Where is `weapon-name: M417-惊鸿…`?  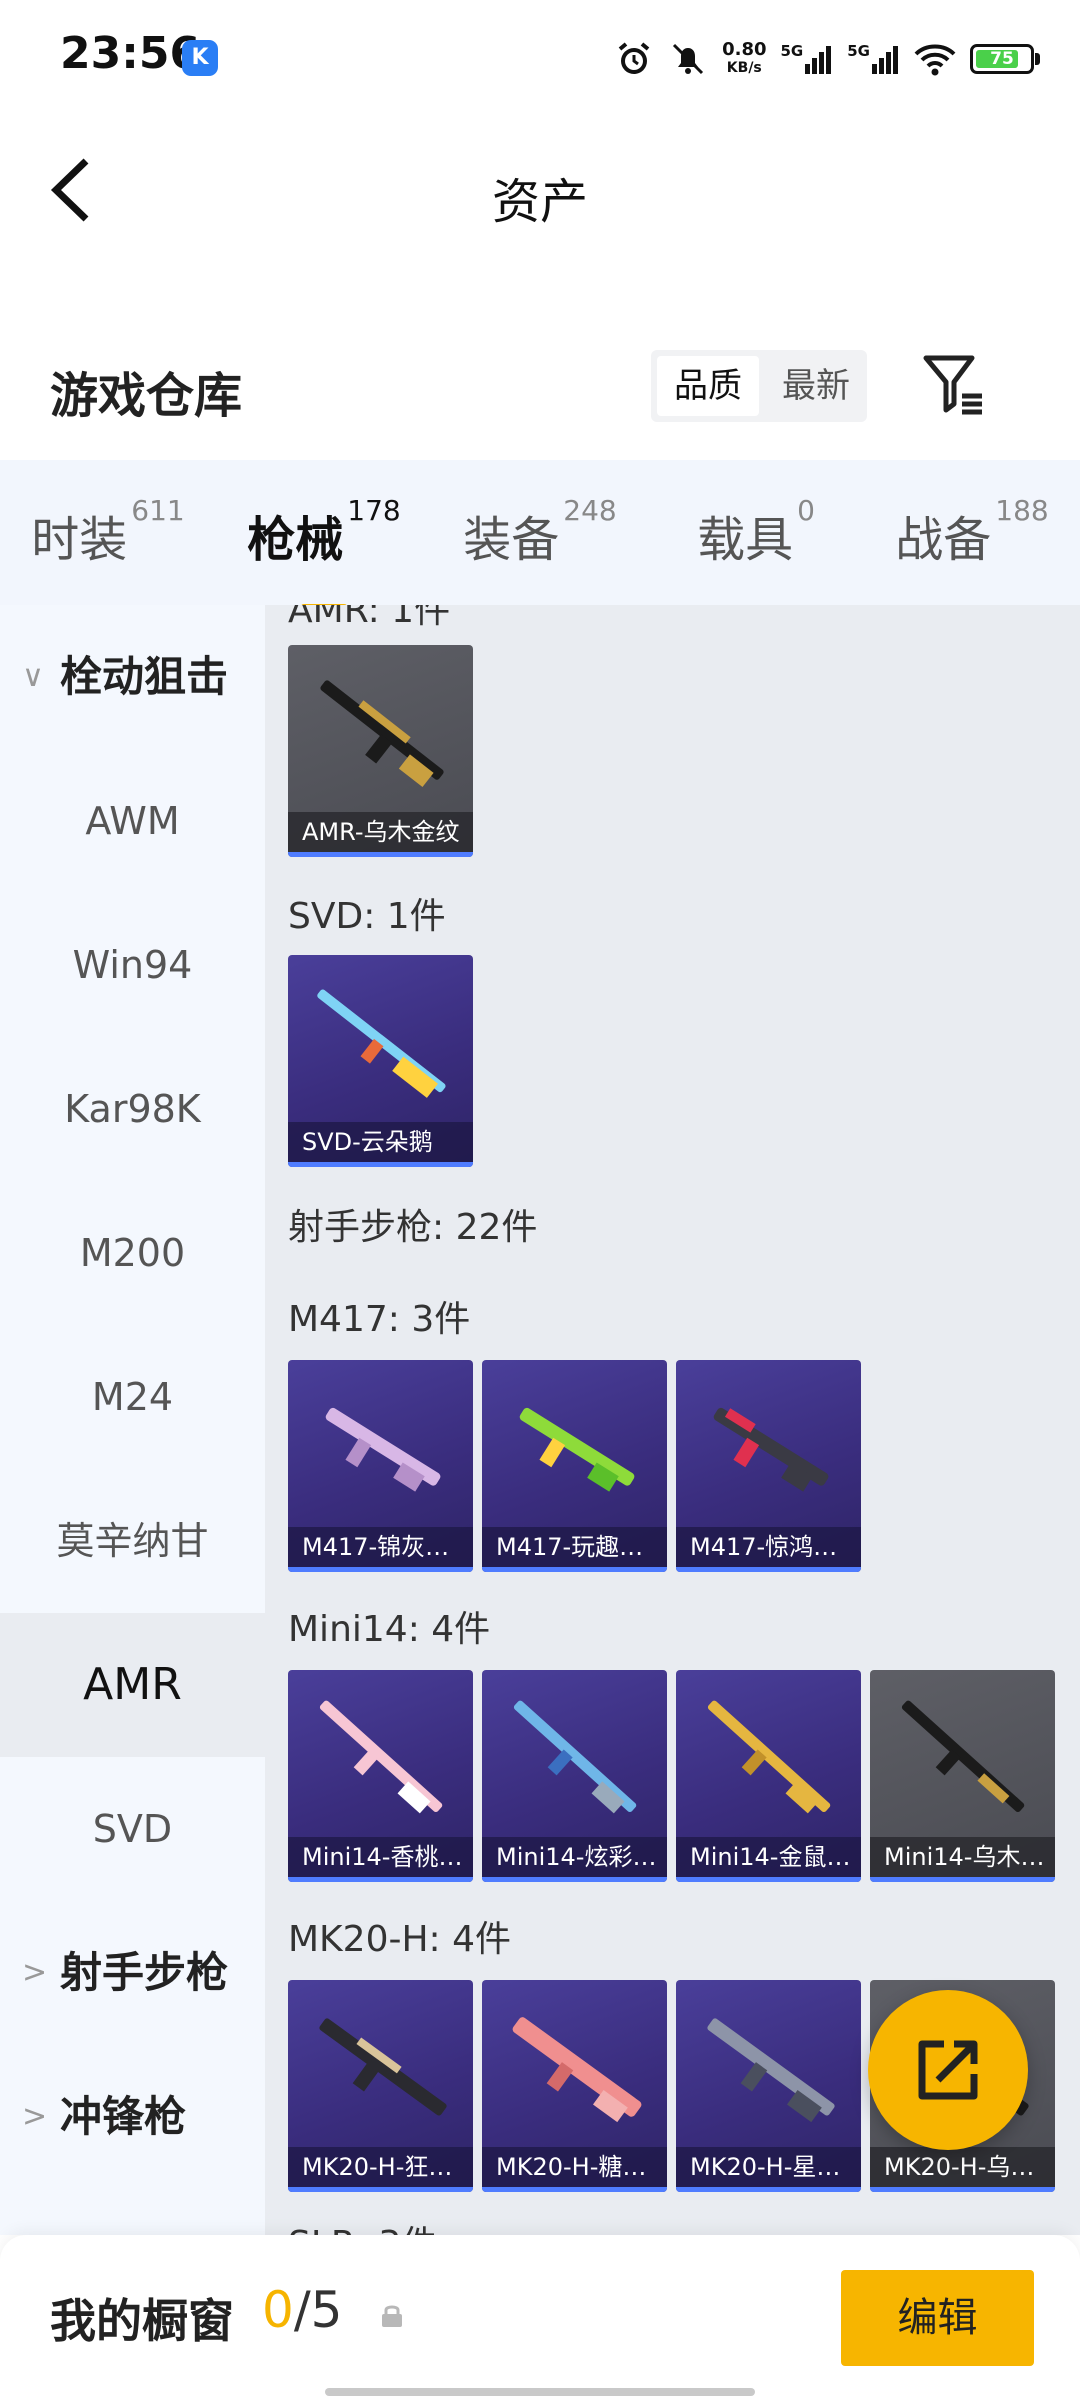 weapon-name: M417-惊鸿… is located at coordinates (768, 1547).